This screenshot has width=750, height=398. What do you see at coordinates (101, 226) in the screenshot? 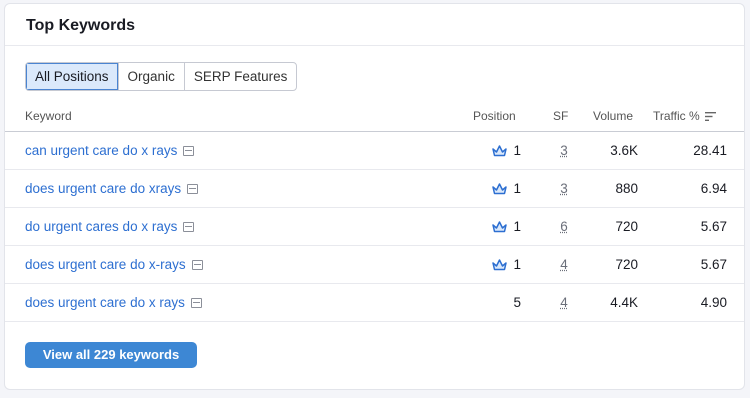
I see `keyword-text: do urgent cares do x rays` at bounding box center [101, 226].